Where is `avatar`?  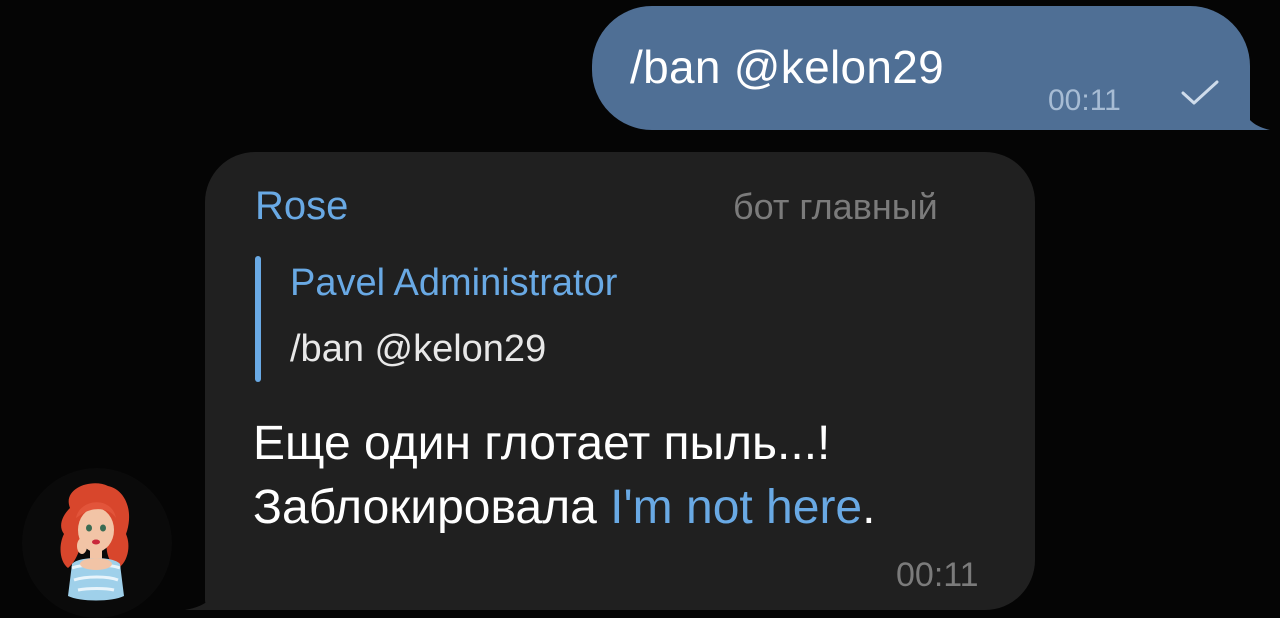 avatar is located at coordinates (97, 543).